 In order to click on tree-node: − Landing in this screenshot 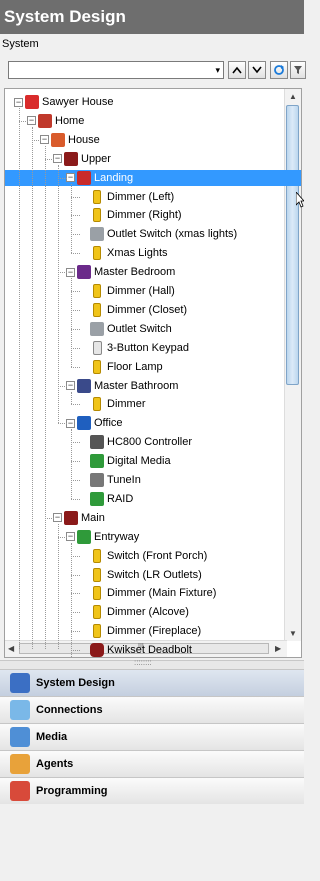, I will do `click(153, 177)`.